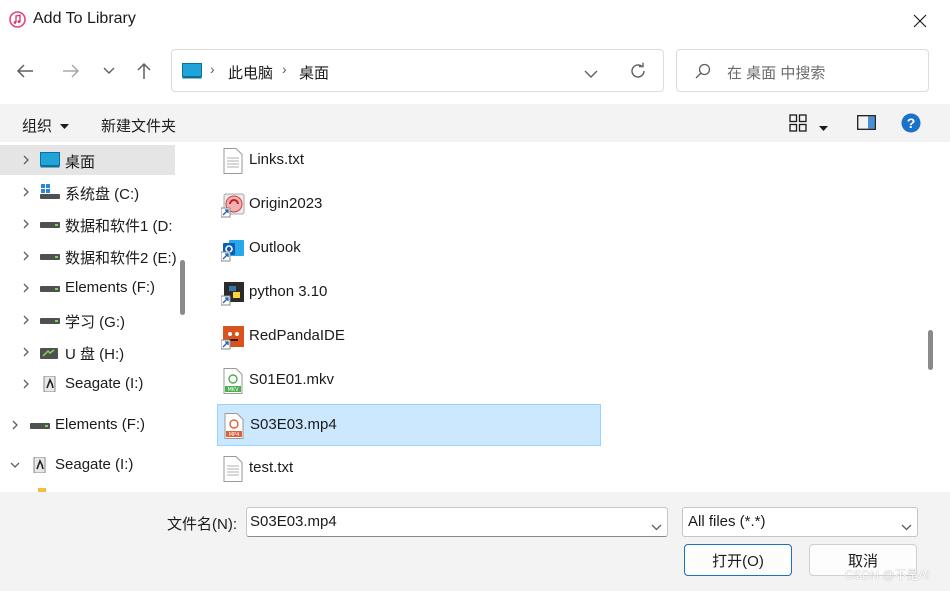 The image size is (950, 591). I want to click on file-list-scrollbar, so click(930, 350).